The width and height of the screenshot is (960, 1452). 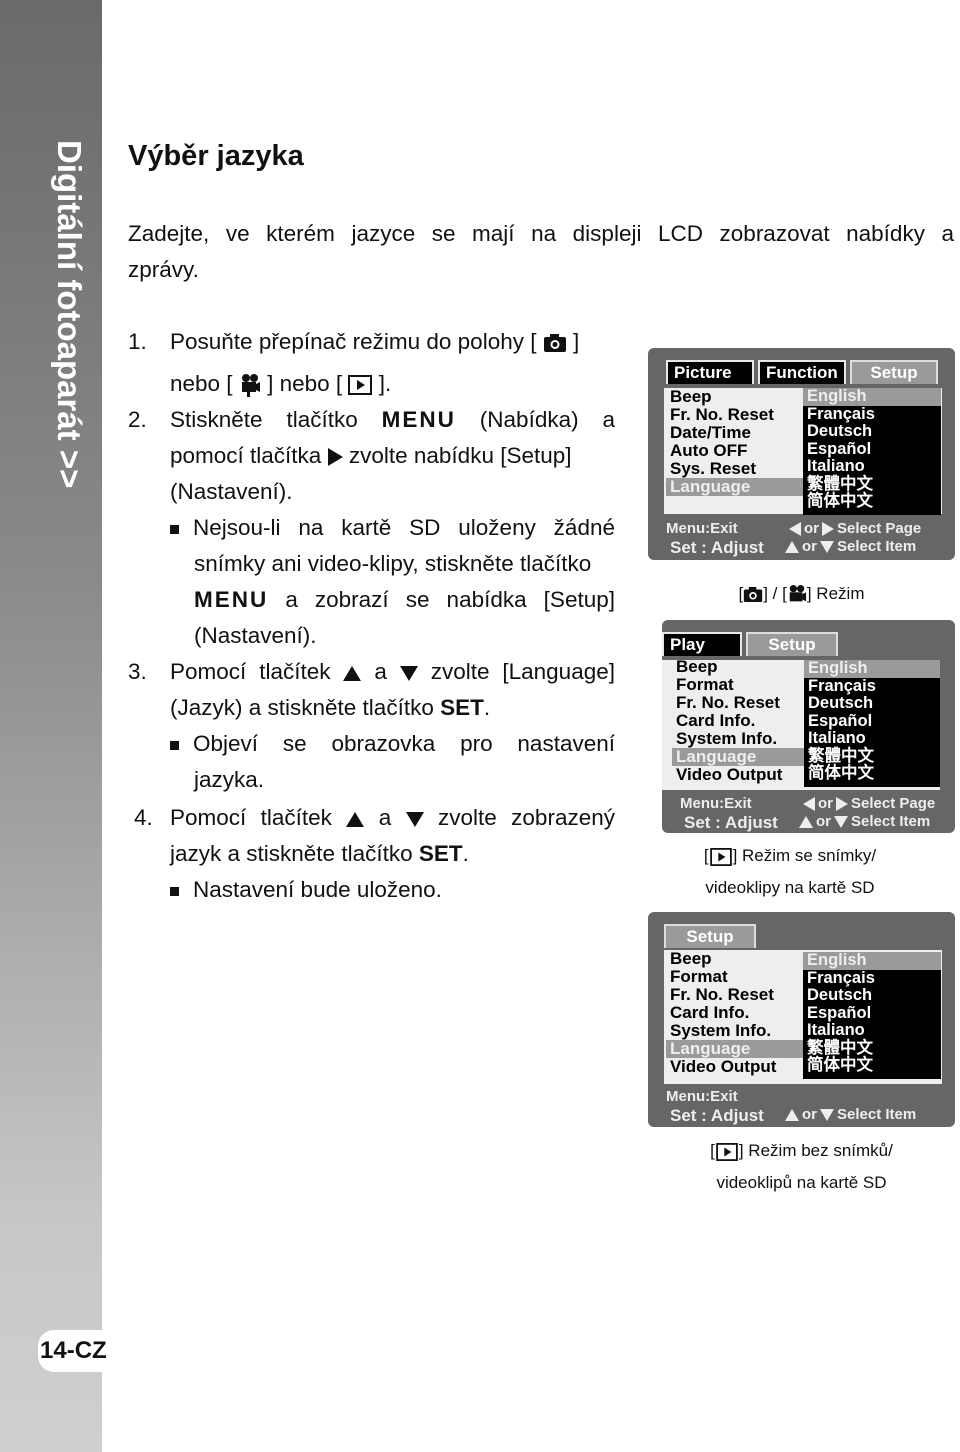 What do you see at coordinates (371, 456) in the screenshot?
I see `step-text: pomocí tlačítka zvolte nabídku [Setup]` at bounding box center [371, 456].